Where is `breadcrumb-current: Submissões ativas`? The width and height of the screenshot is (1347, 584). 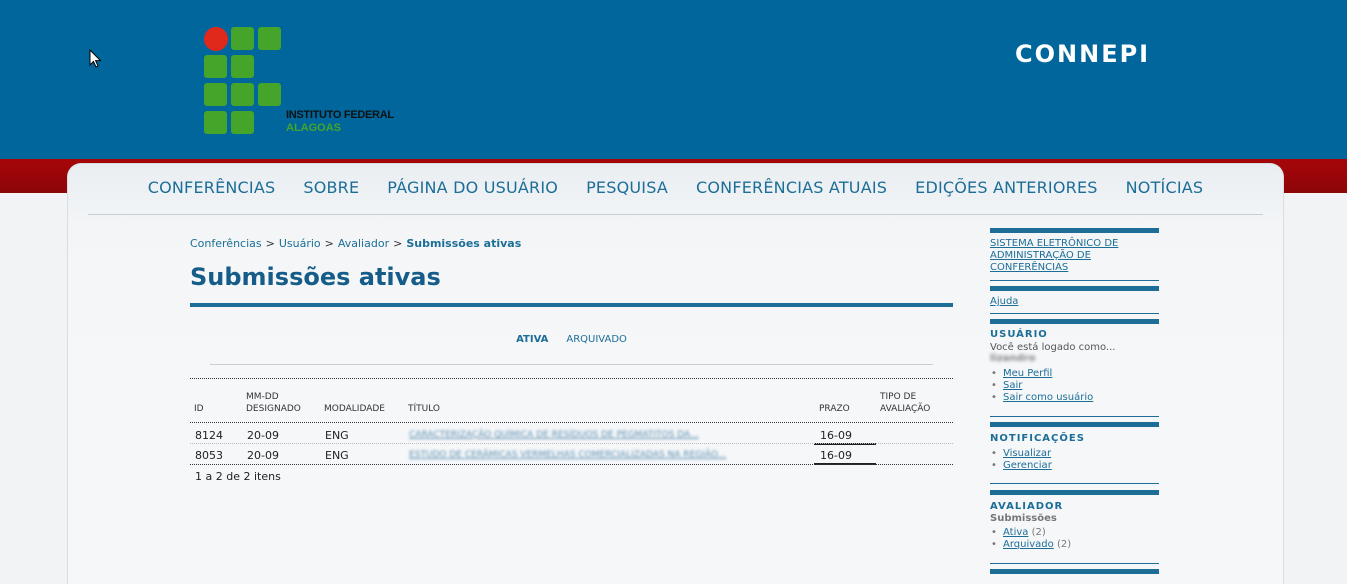
breadcrumb-current: Submissões ativas is located at coordinates (463, 243).